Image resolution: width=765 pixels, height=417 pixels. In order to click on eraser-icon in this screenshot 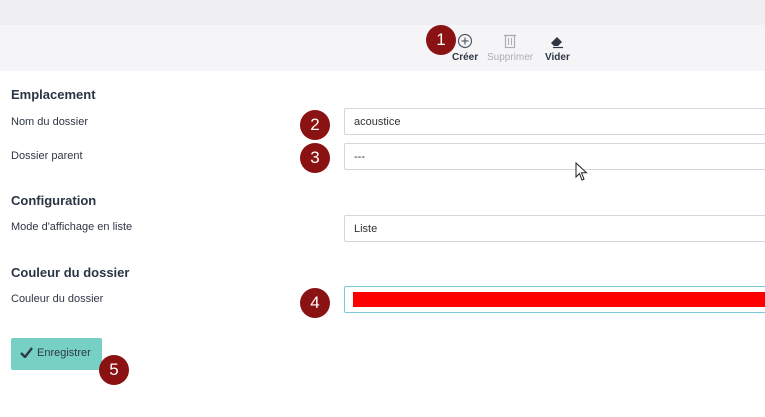, I will do `click(557, 43)`.